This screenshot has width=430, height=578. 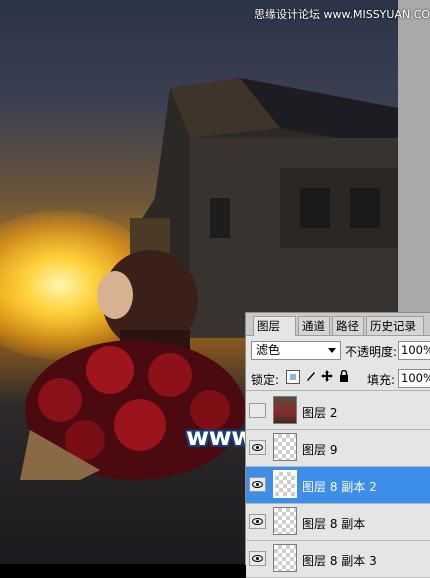 I want to click on layer-row-selected: 图层 8 副本 2, so click(x=338, y=485).